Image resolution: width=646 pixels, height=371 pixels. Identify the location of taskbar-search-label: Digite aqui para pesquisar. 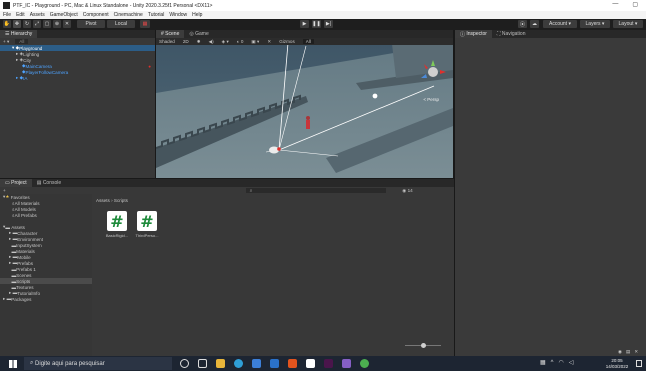
(70, 363).